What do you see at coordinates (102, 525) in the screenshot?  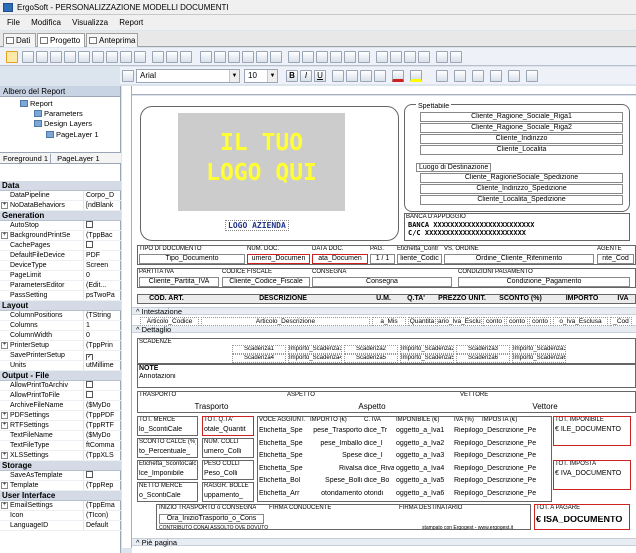 I see `prop-value: Default` at bounding box center [102, 525].